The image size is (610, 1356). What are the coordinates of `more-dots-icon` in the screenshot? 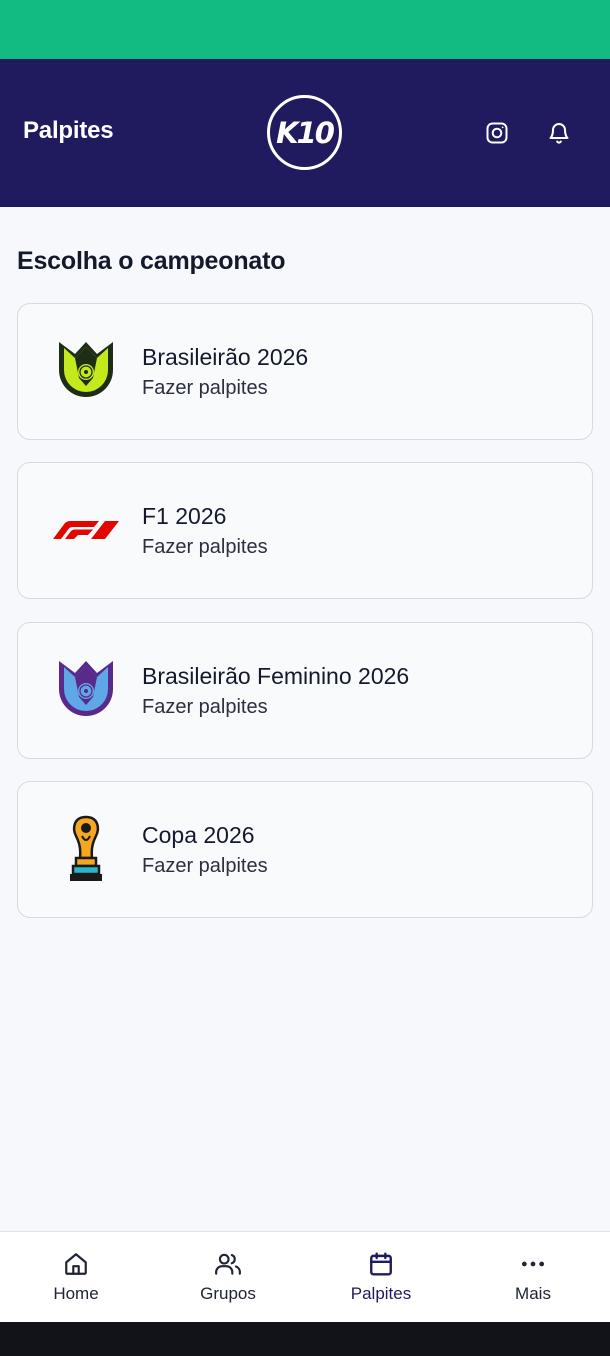 It's located at (533, 1264).